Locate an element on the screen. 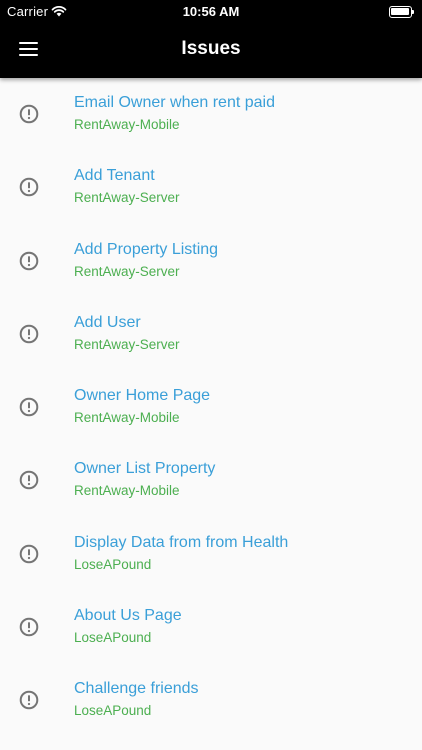 This screenshot has width=422, height=750. status-time: 10:56 AM is located at coordinates (211, 11).